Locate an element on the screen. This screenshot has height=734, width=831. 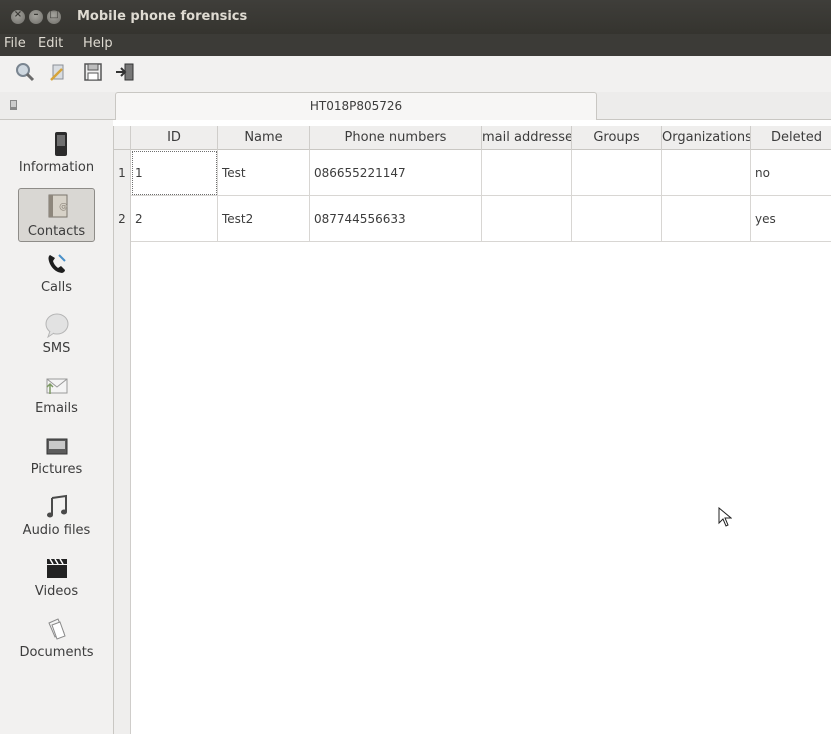
table-row: 2 2 Test2 087744556633 yes is located at coordinates (472, 219).